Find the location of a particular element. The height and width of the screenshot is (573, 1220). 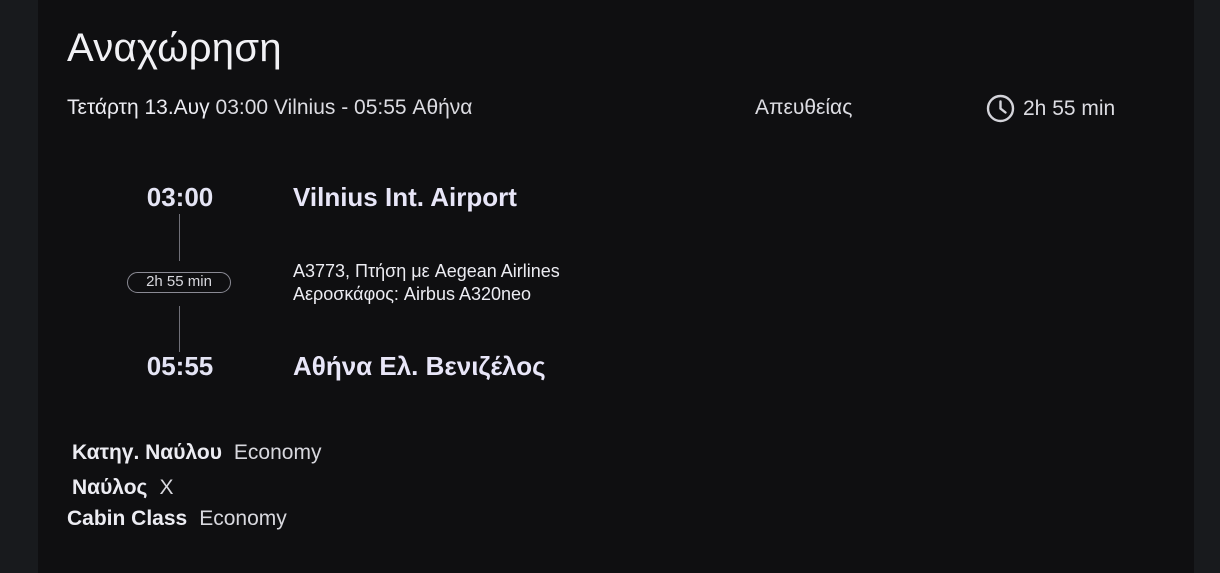

timeline-connector-bottom is located at coordinates (179, 329).